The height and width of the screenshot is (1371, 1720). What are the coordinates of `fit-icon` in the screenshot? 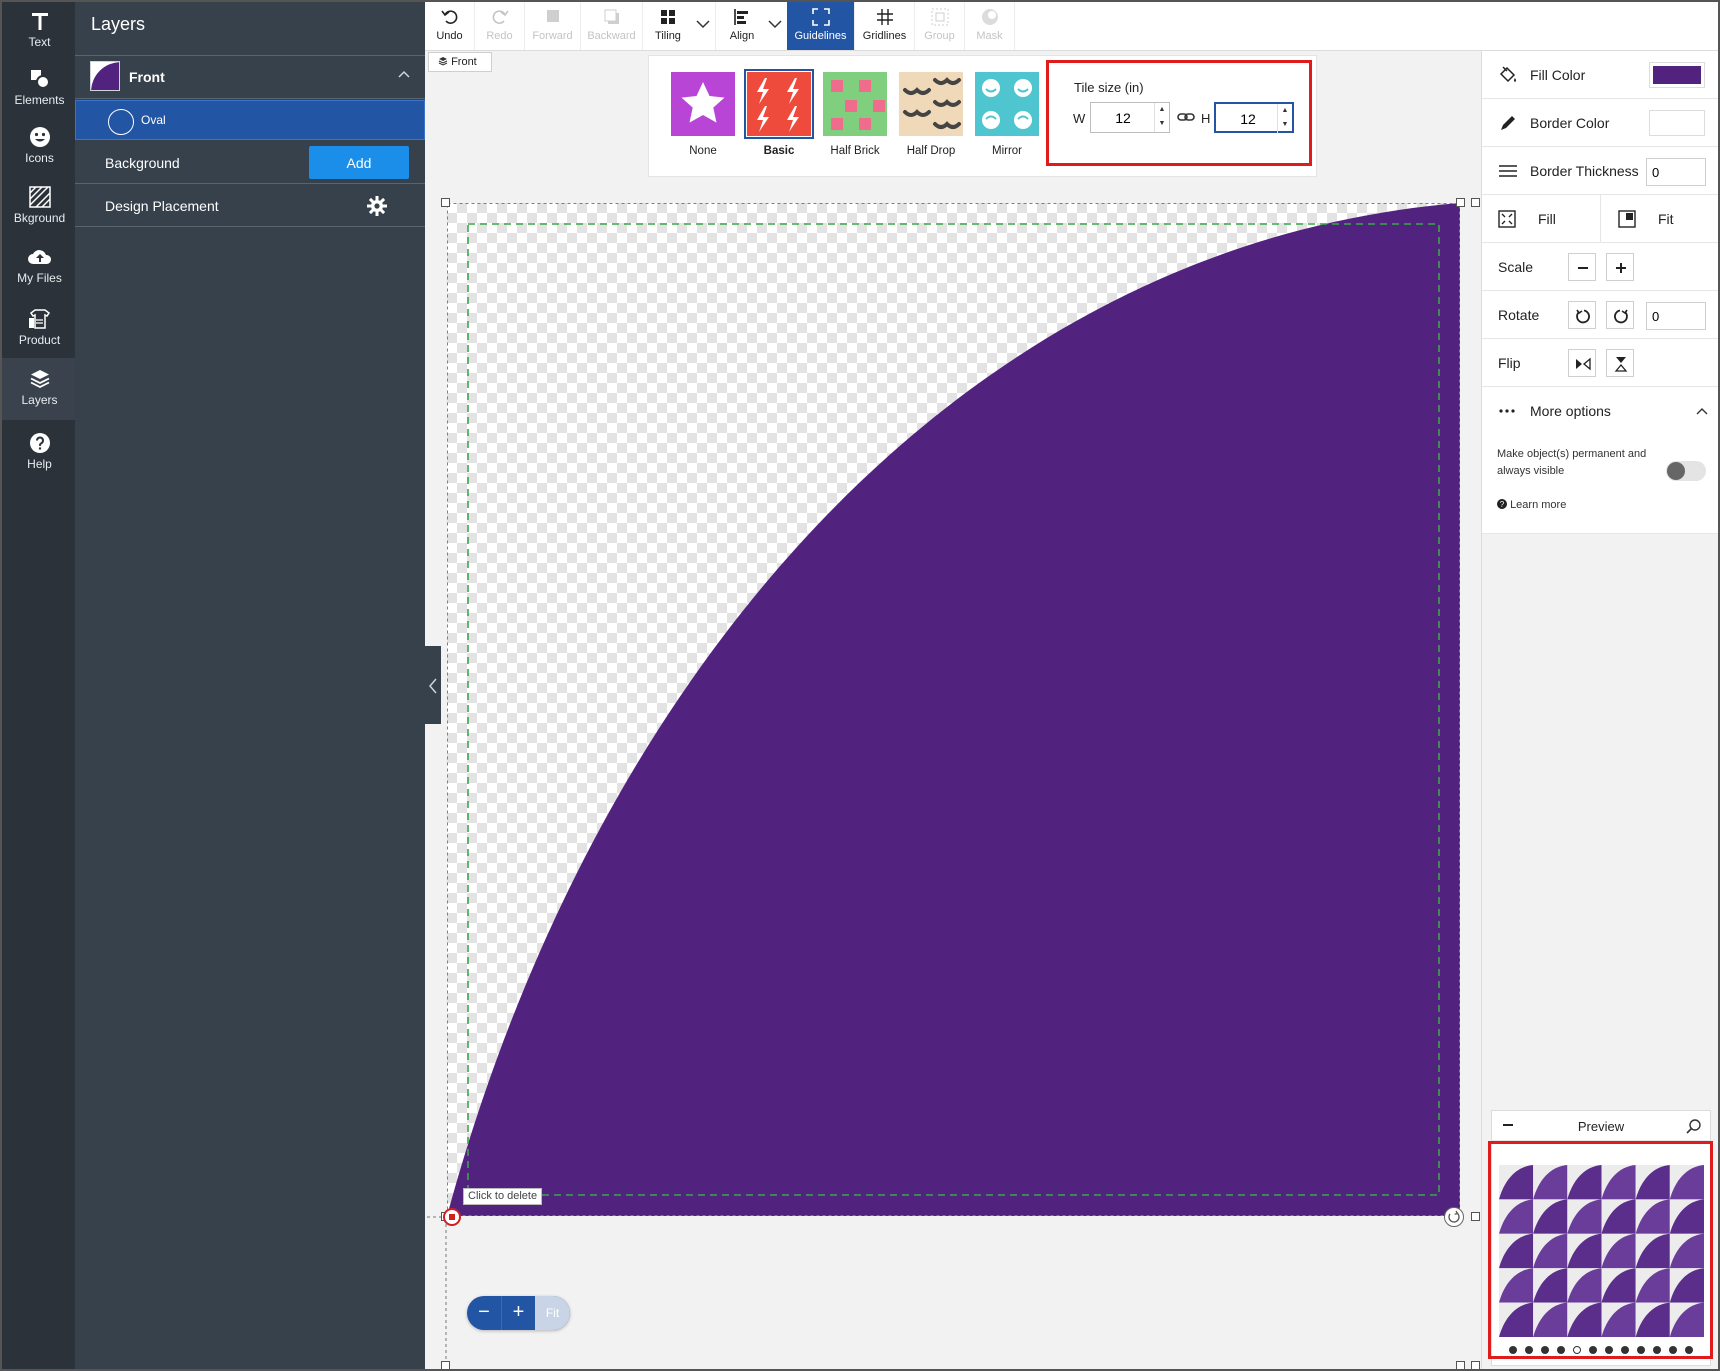 It's located at (1627, 219).